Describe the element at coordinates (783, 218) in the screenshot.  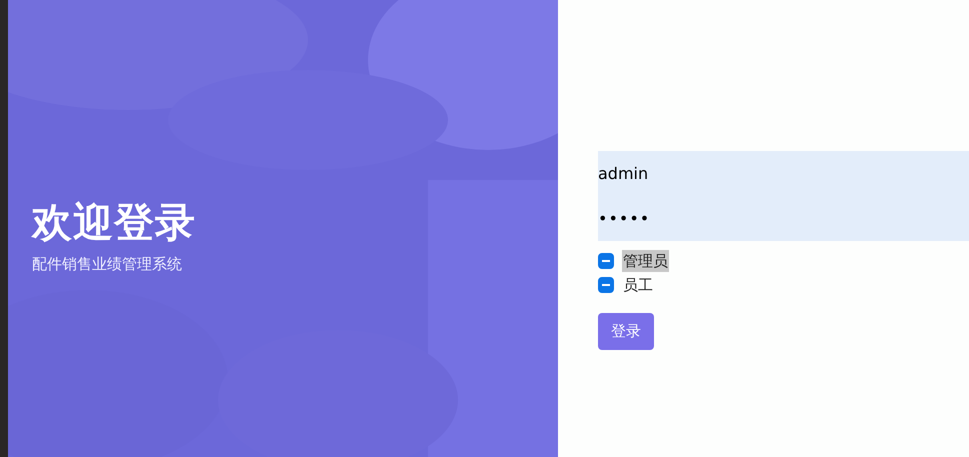
I see `password-field: •••••` at that location.